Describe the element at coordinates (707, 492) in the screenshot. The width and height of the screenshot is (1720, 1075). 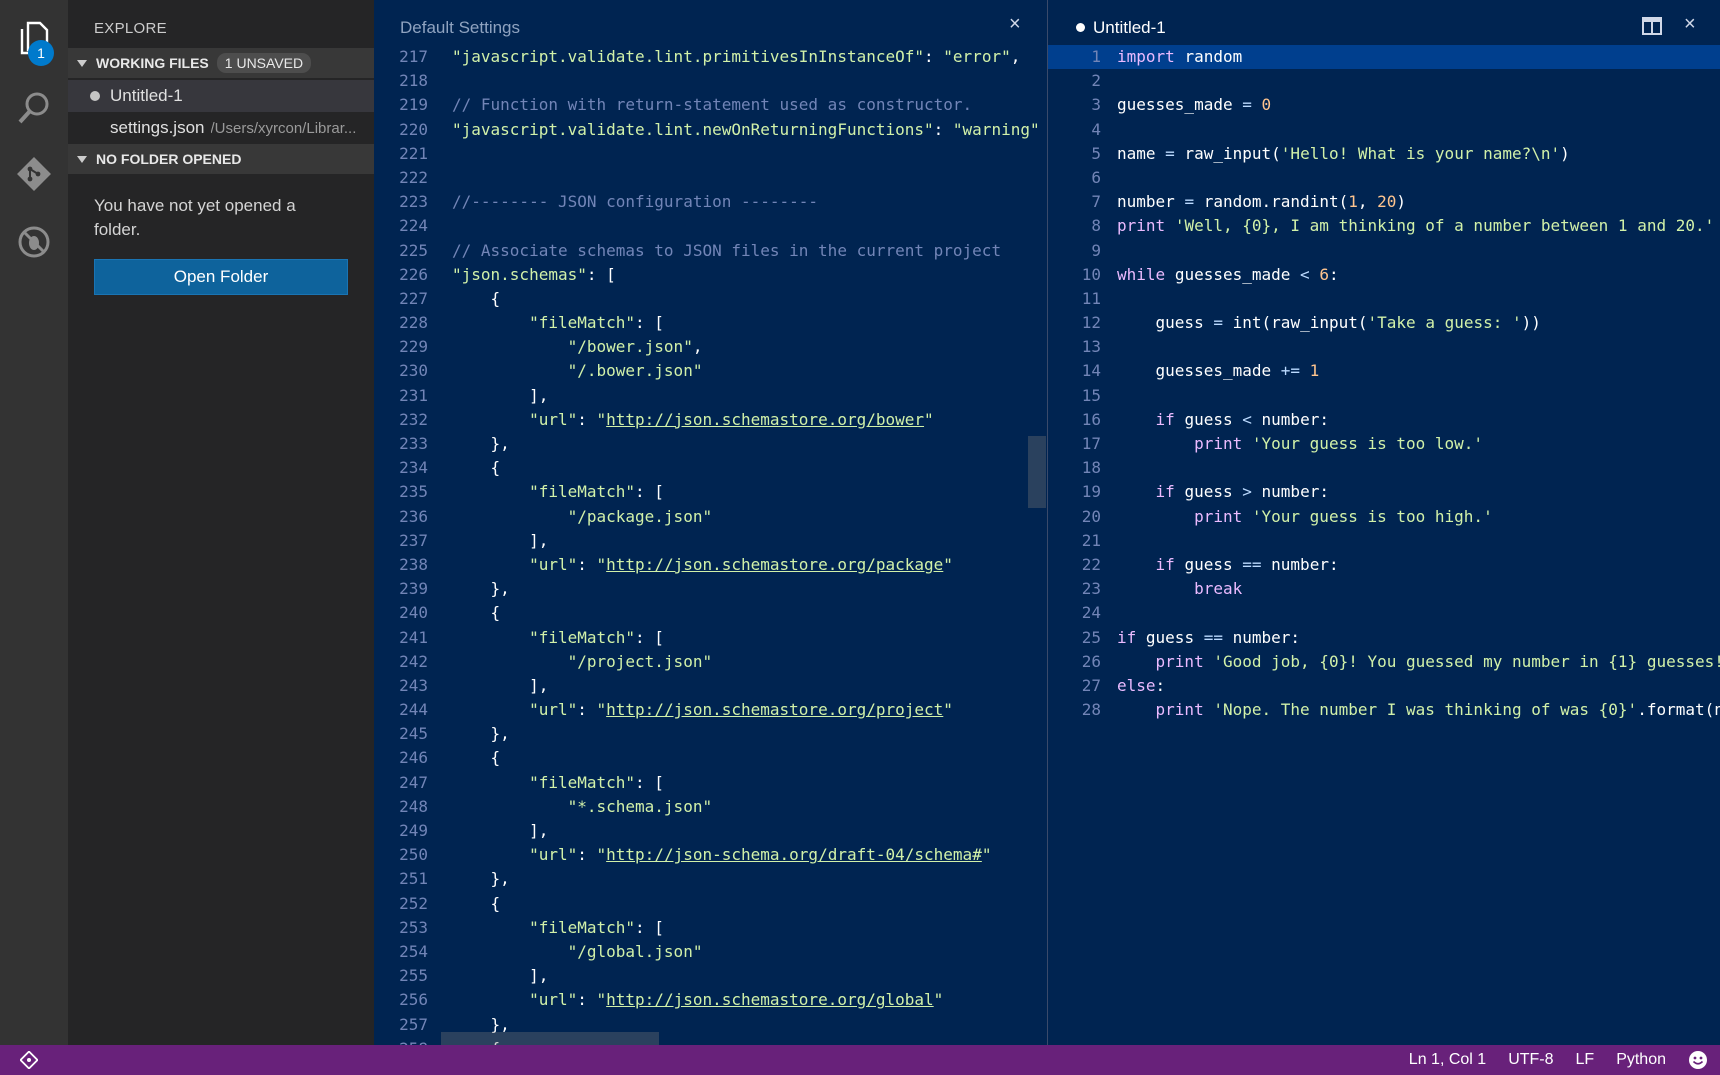
I see `code-line: 235 "fileMatch": [` at that location.